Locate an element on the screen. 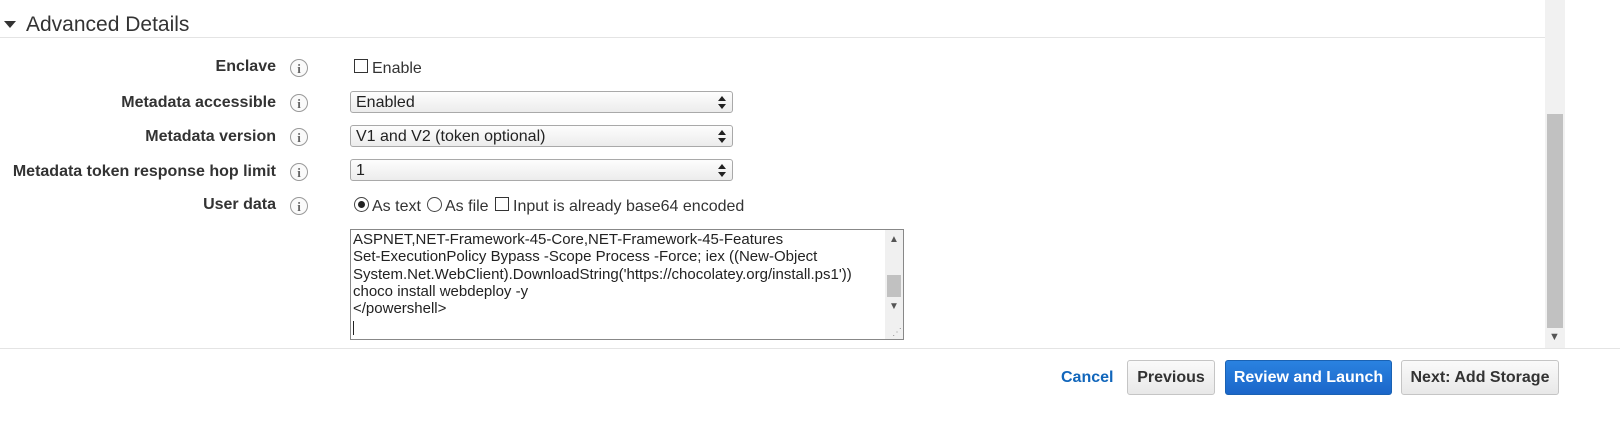 This screenshot has width=1620, height=421. metadata-accessible-label: Metadata accessible is located at coordinates (198, 102).